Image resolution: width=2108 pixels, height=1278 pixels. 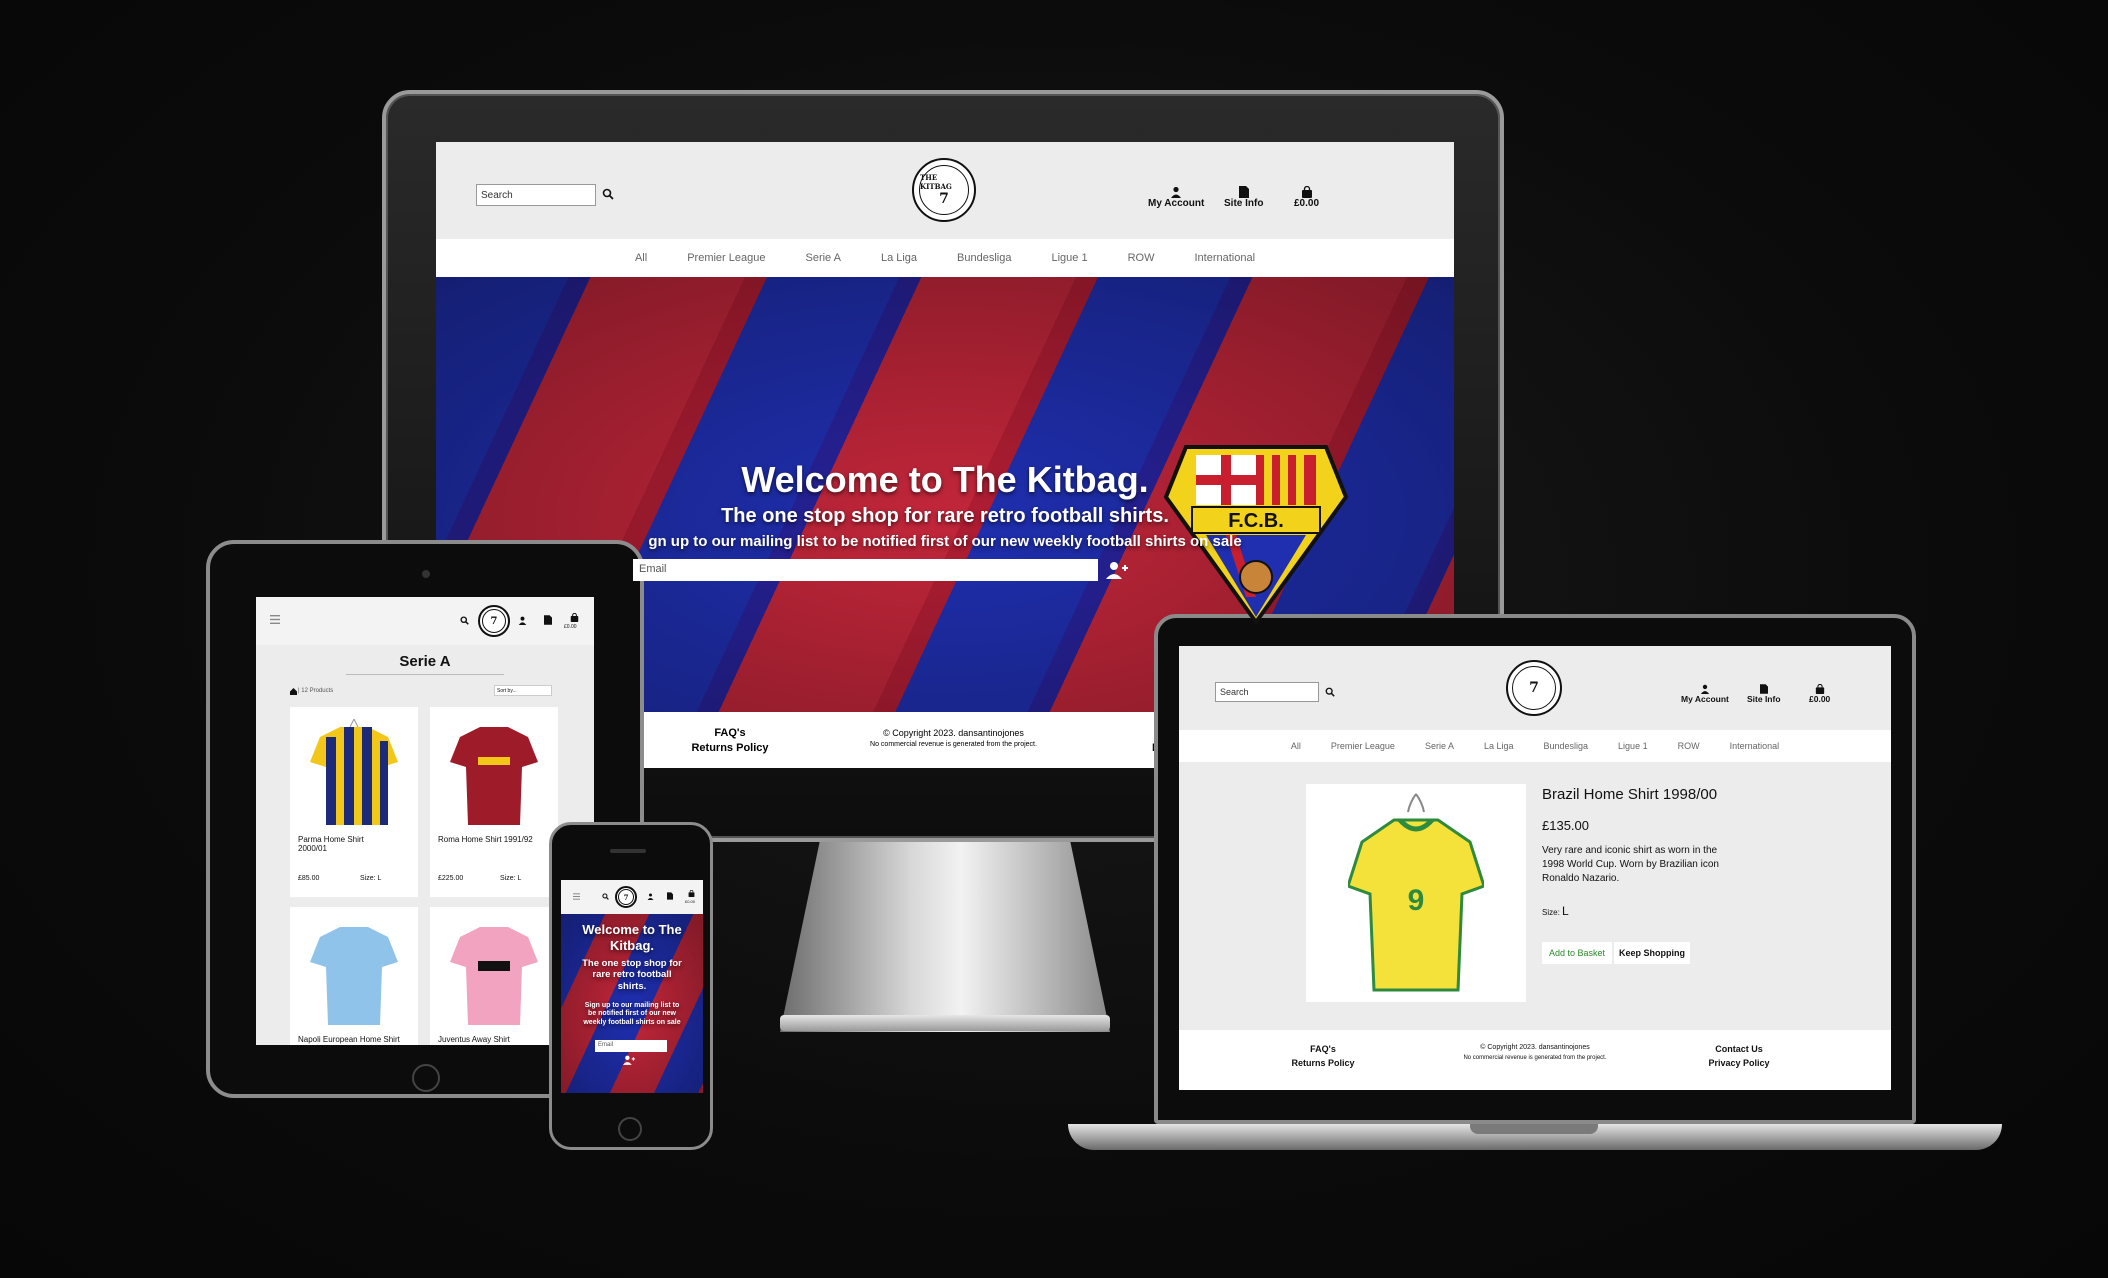 I want to click on site-logo: THE KITBAG 7, so click(x=944, y=190).